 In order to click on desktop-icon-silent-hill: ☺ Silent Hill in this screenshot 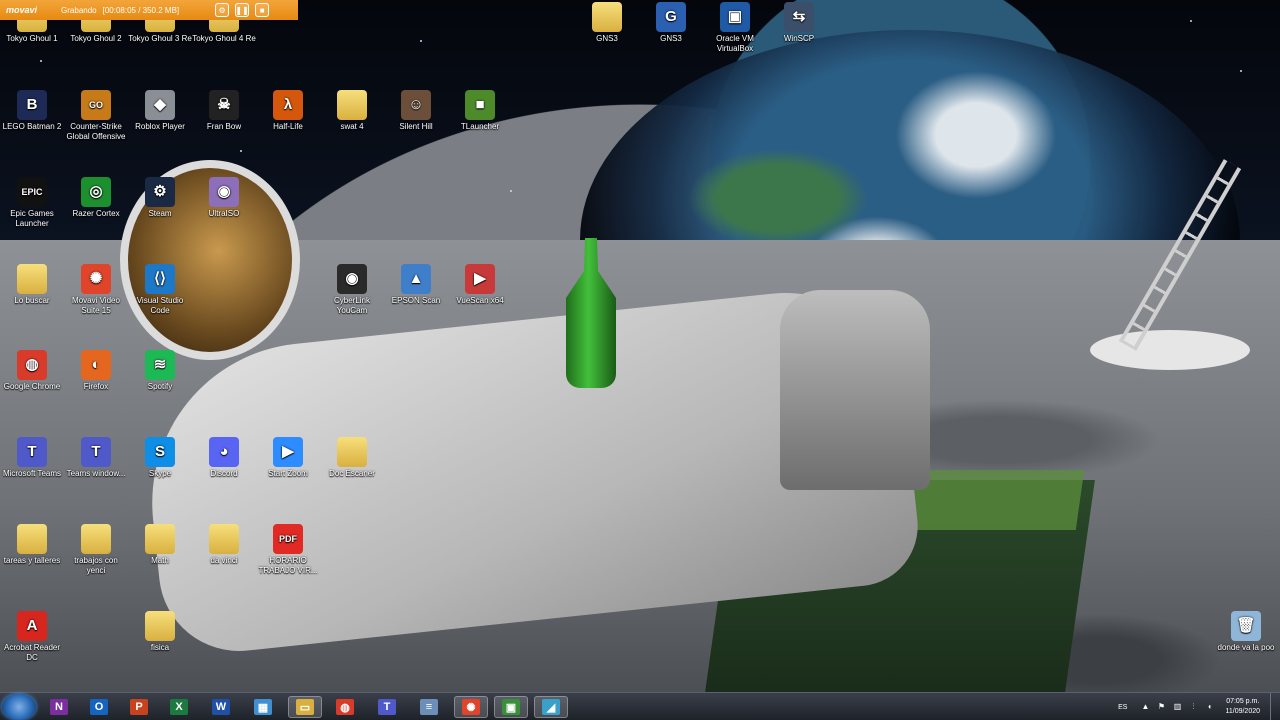, I will do `click(416, 111)`.